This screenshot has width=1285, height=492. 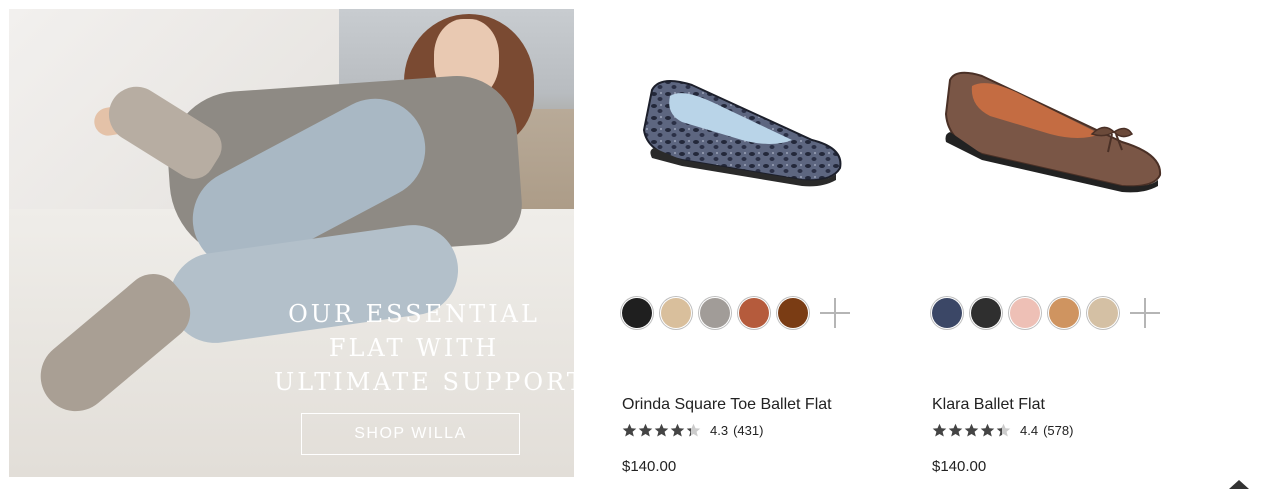 I want to click on promo-headline-line-3: ULTIMATE SUPPORT, so click(x=424, y=382).